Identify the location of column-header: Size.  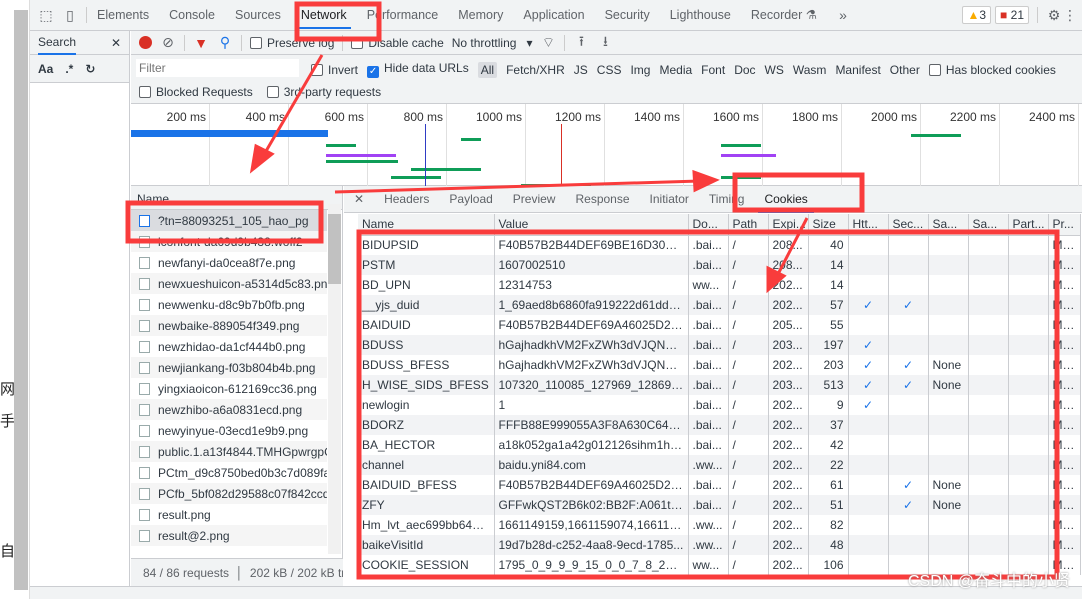
(828, 225).